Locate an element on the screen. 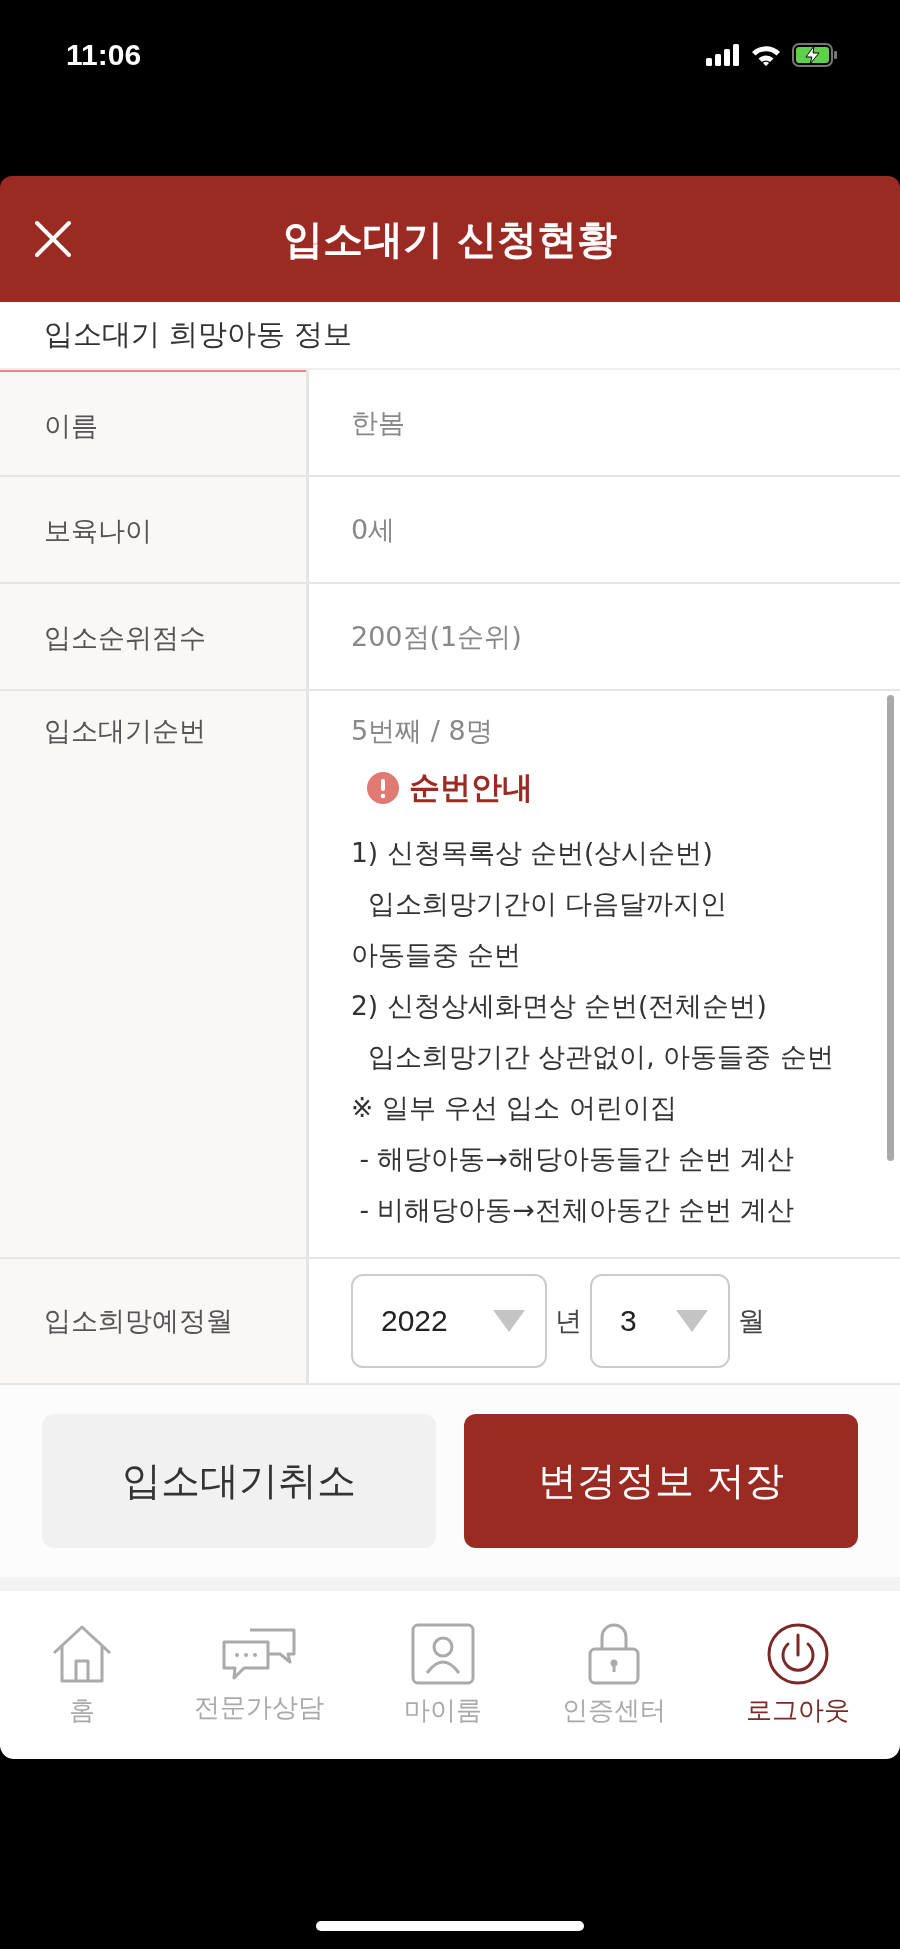  status-time: 11:06 is located at coordinates (104, 55).